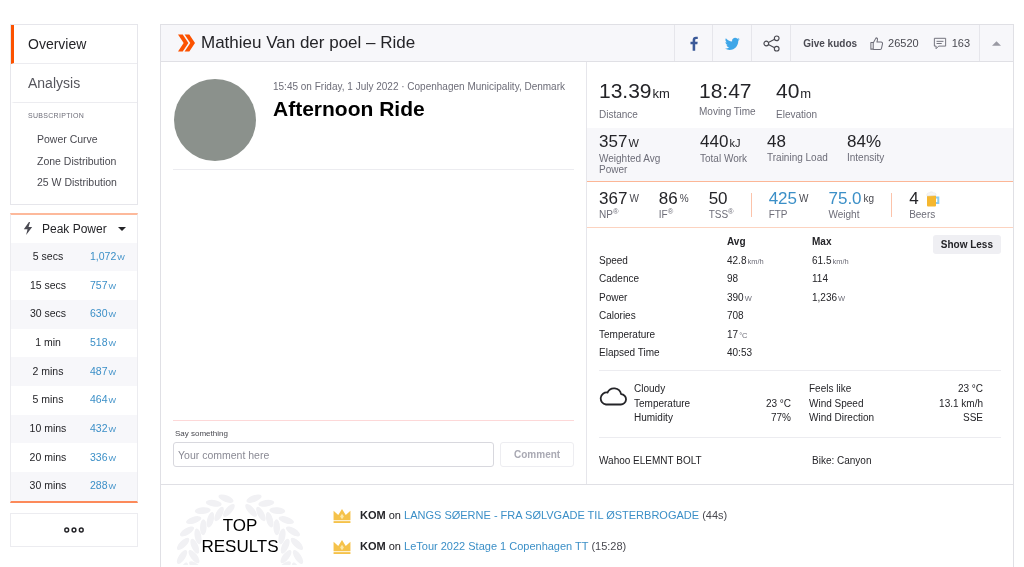 The width and height of the screenshot is (1024, 567). What do you see at coordinates (552, 515) in the screenshot?
I see `segment-link: LANGS SØERNE - FRA SØLVGADE TIL ØSTERBROGADE` at bounding box center [552, 515].